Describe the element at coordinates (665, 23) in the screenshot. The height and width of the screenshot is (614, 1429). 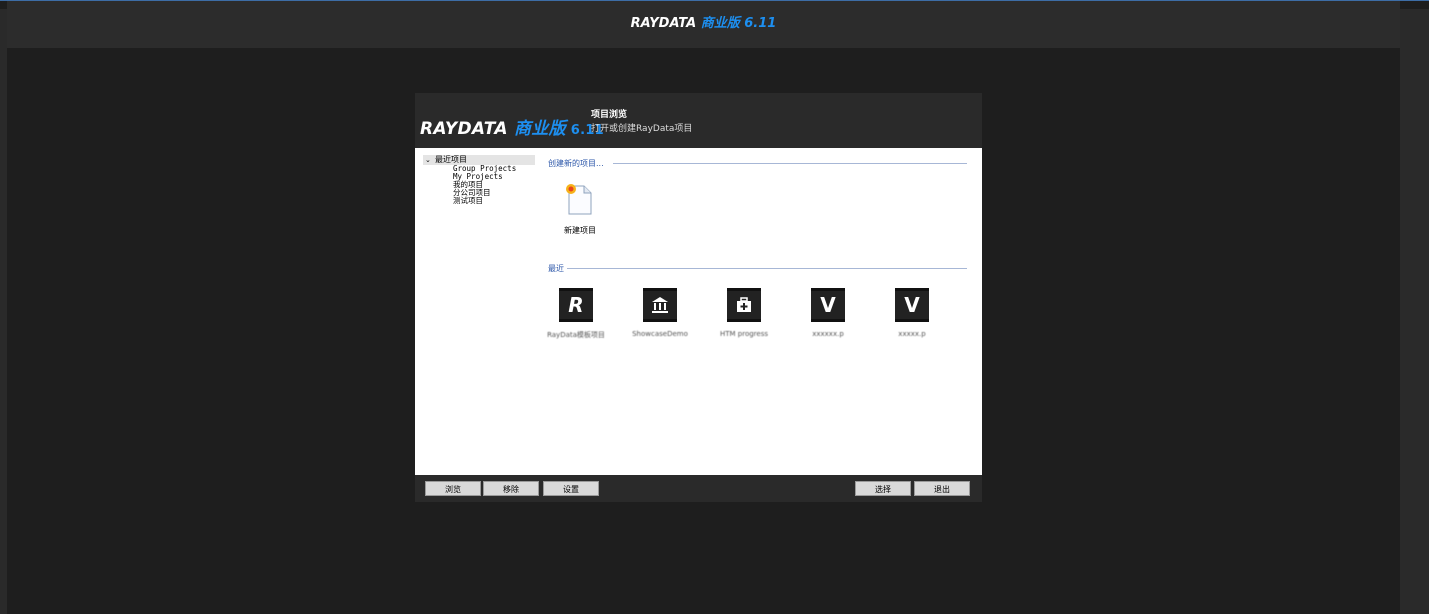
I see `app-title-brand: RAYDATA` at that location.